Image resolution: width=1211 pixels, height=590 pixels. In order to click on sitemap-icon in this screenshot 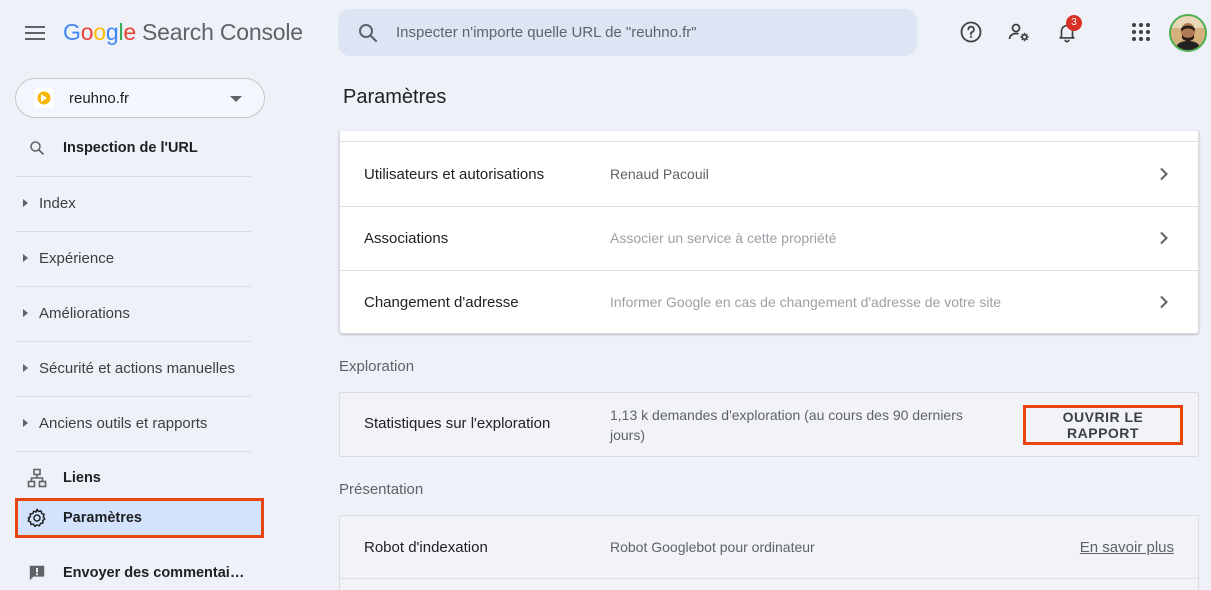, I will do `click(37, 478)`.